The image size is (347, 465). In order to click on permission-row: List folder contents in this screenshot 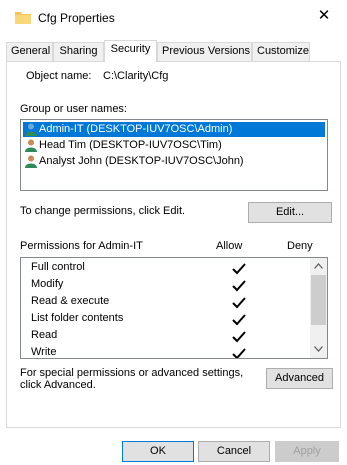, I will do `click(77, 318)`.